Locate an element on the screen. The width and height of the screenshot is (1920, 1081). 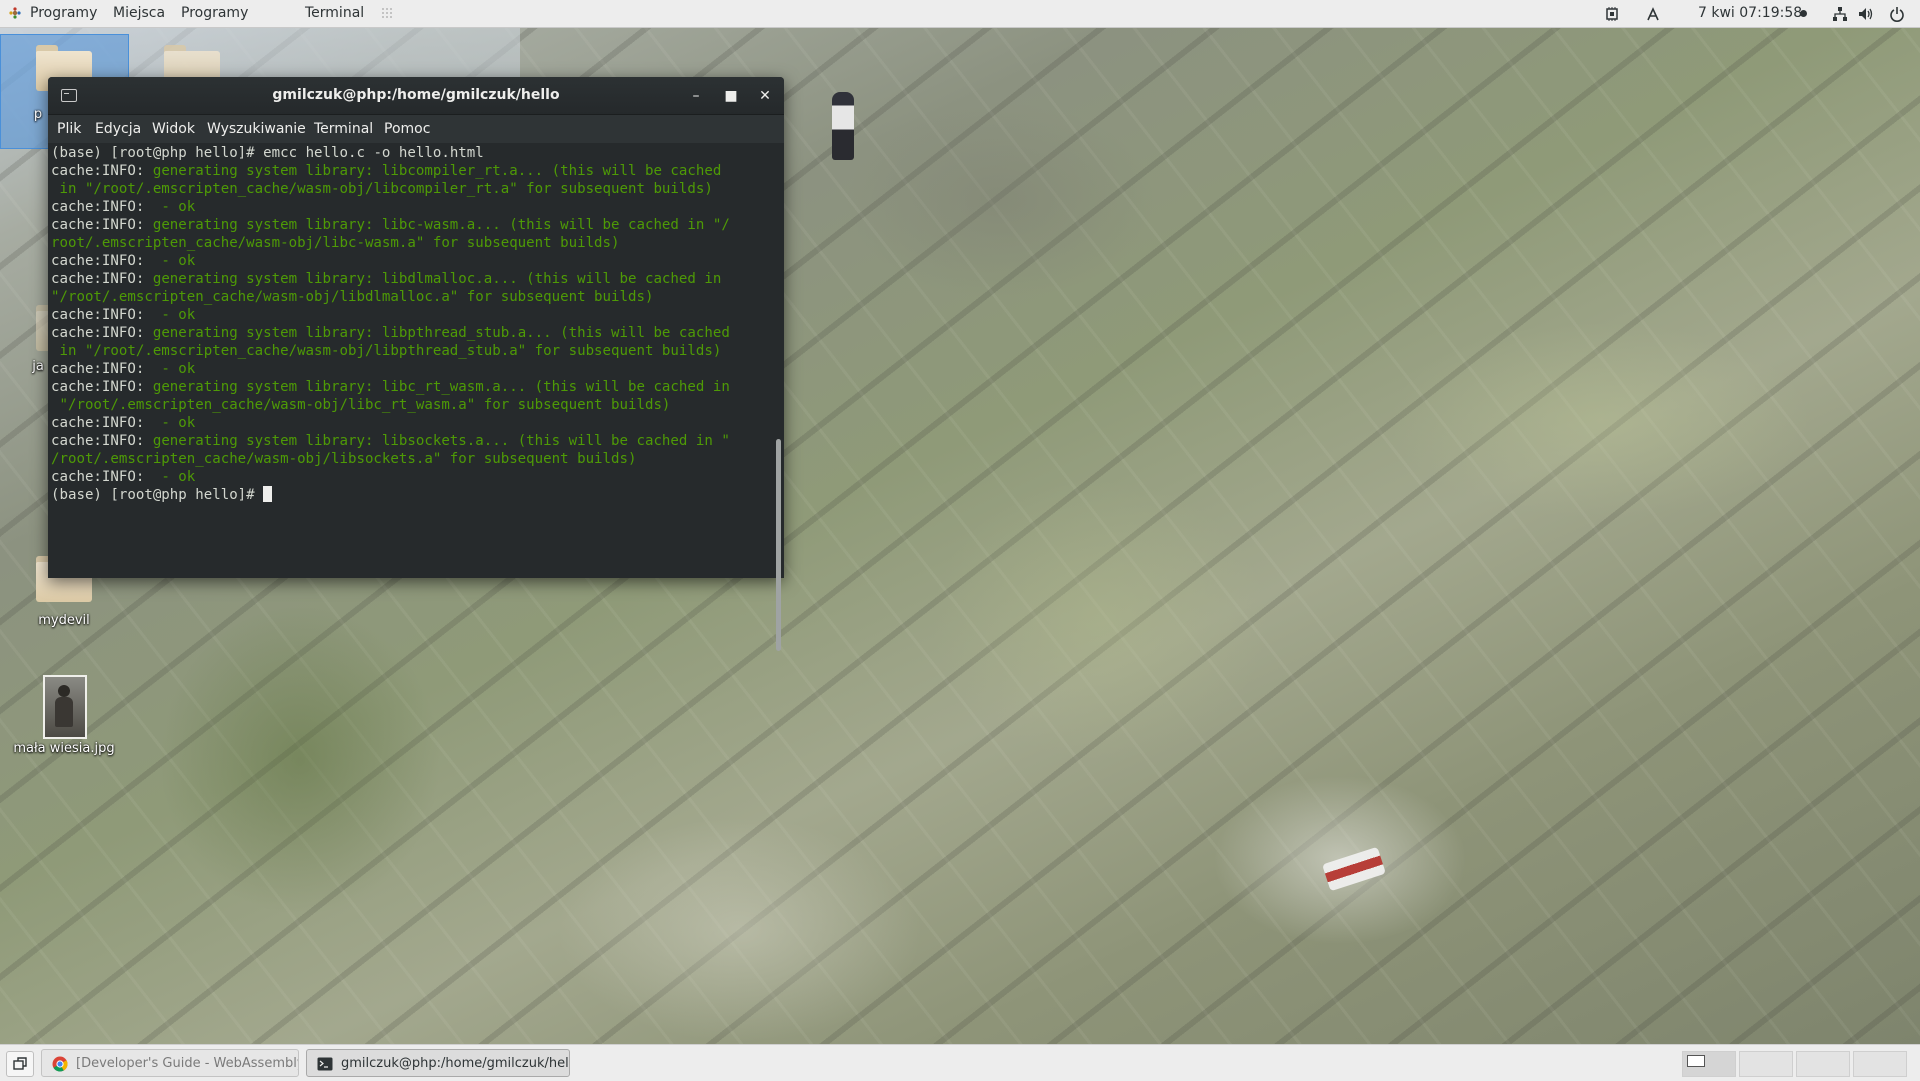
cpu-monitor-icon is located at coordinates (1612, 14).